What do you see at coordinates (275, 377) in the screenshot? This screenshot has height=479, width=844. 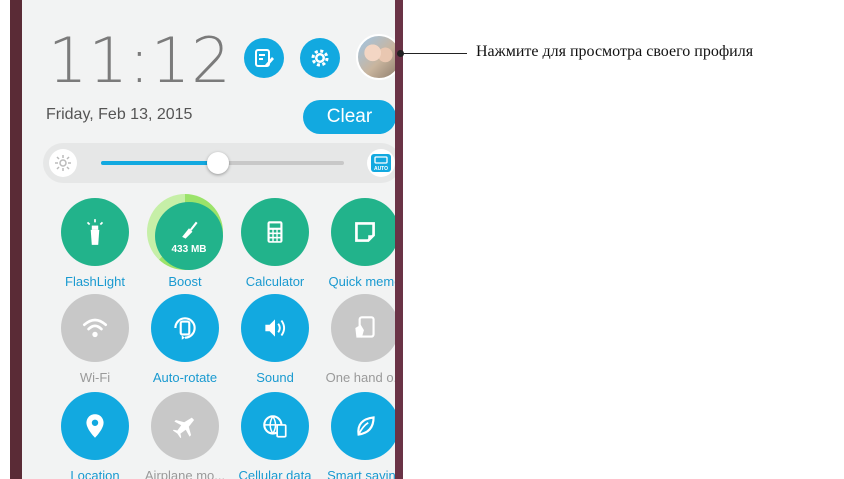 I see `tile-label: Sound` at bounding box center [275, 377].